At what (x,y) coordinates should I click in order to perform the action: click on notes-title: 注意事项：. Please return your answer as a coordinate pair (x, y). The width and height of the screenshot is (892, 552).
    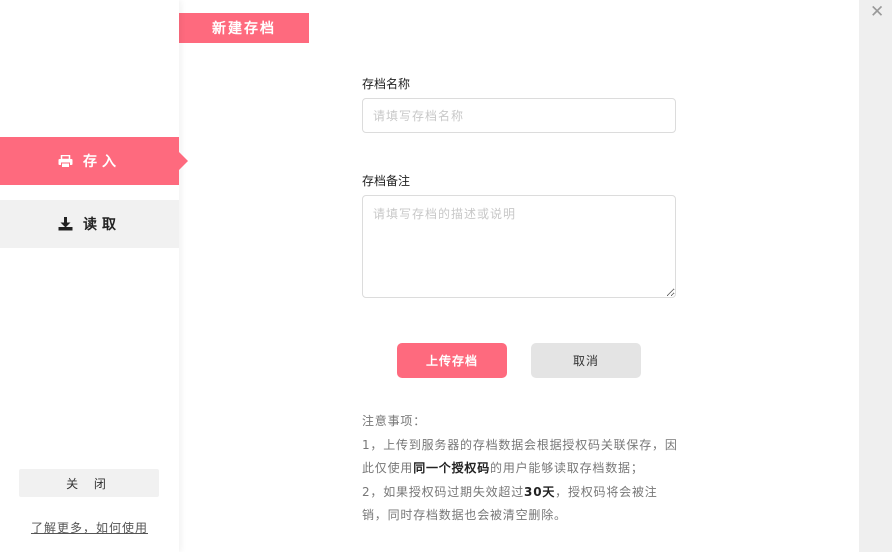
    Looking at the image, I should click on (394, 421).